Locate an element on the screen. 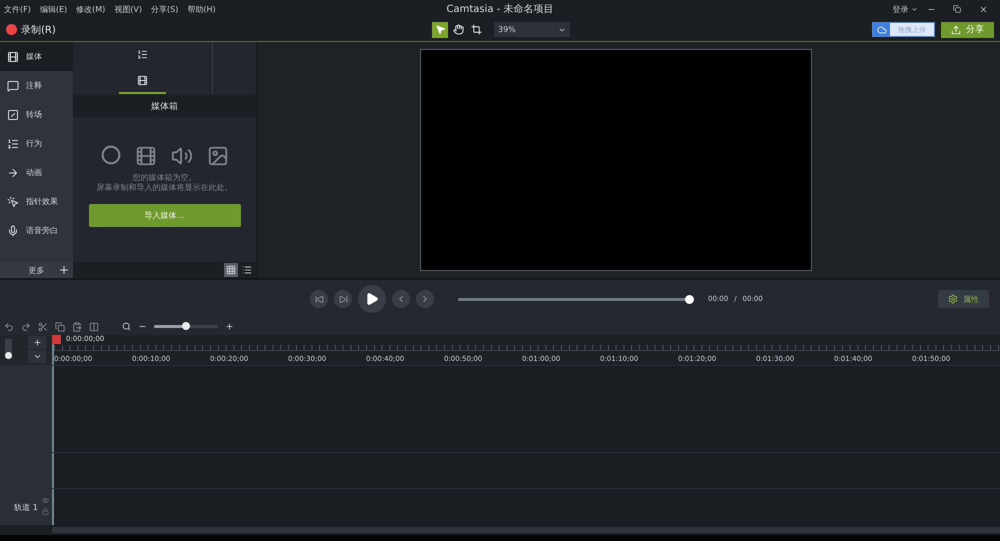 Image resolution: width=1000 pixels, height=541 pixels. menu-item: 视图(V) is located at coordinates (128, 9).